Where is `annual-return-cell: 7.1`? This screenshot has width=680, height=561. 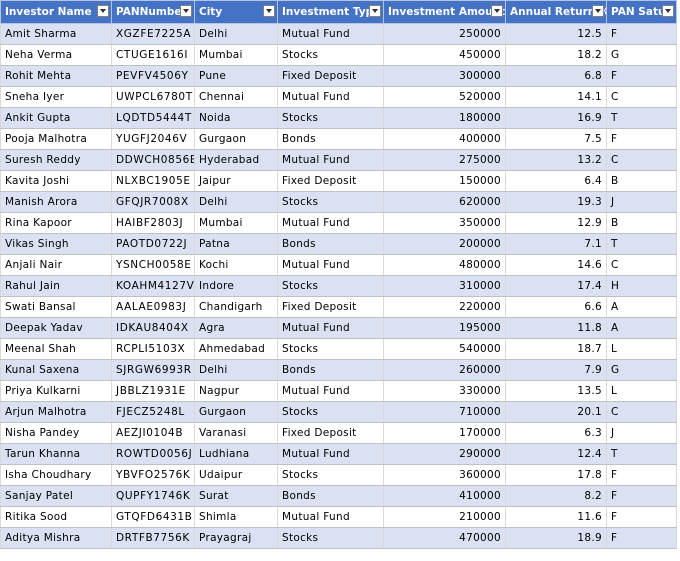
annual-return-cell: 7.1 is located at coordinates (556, 244).